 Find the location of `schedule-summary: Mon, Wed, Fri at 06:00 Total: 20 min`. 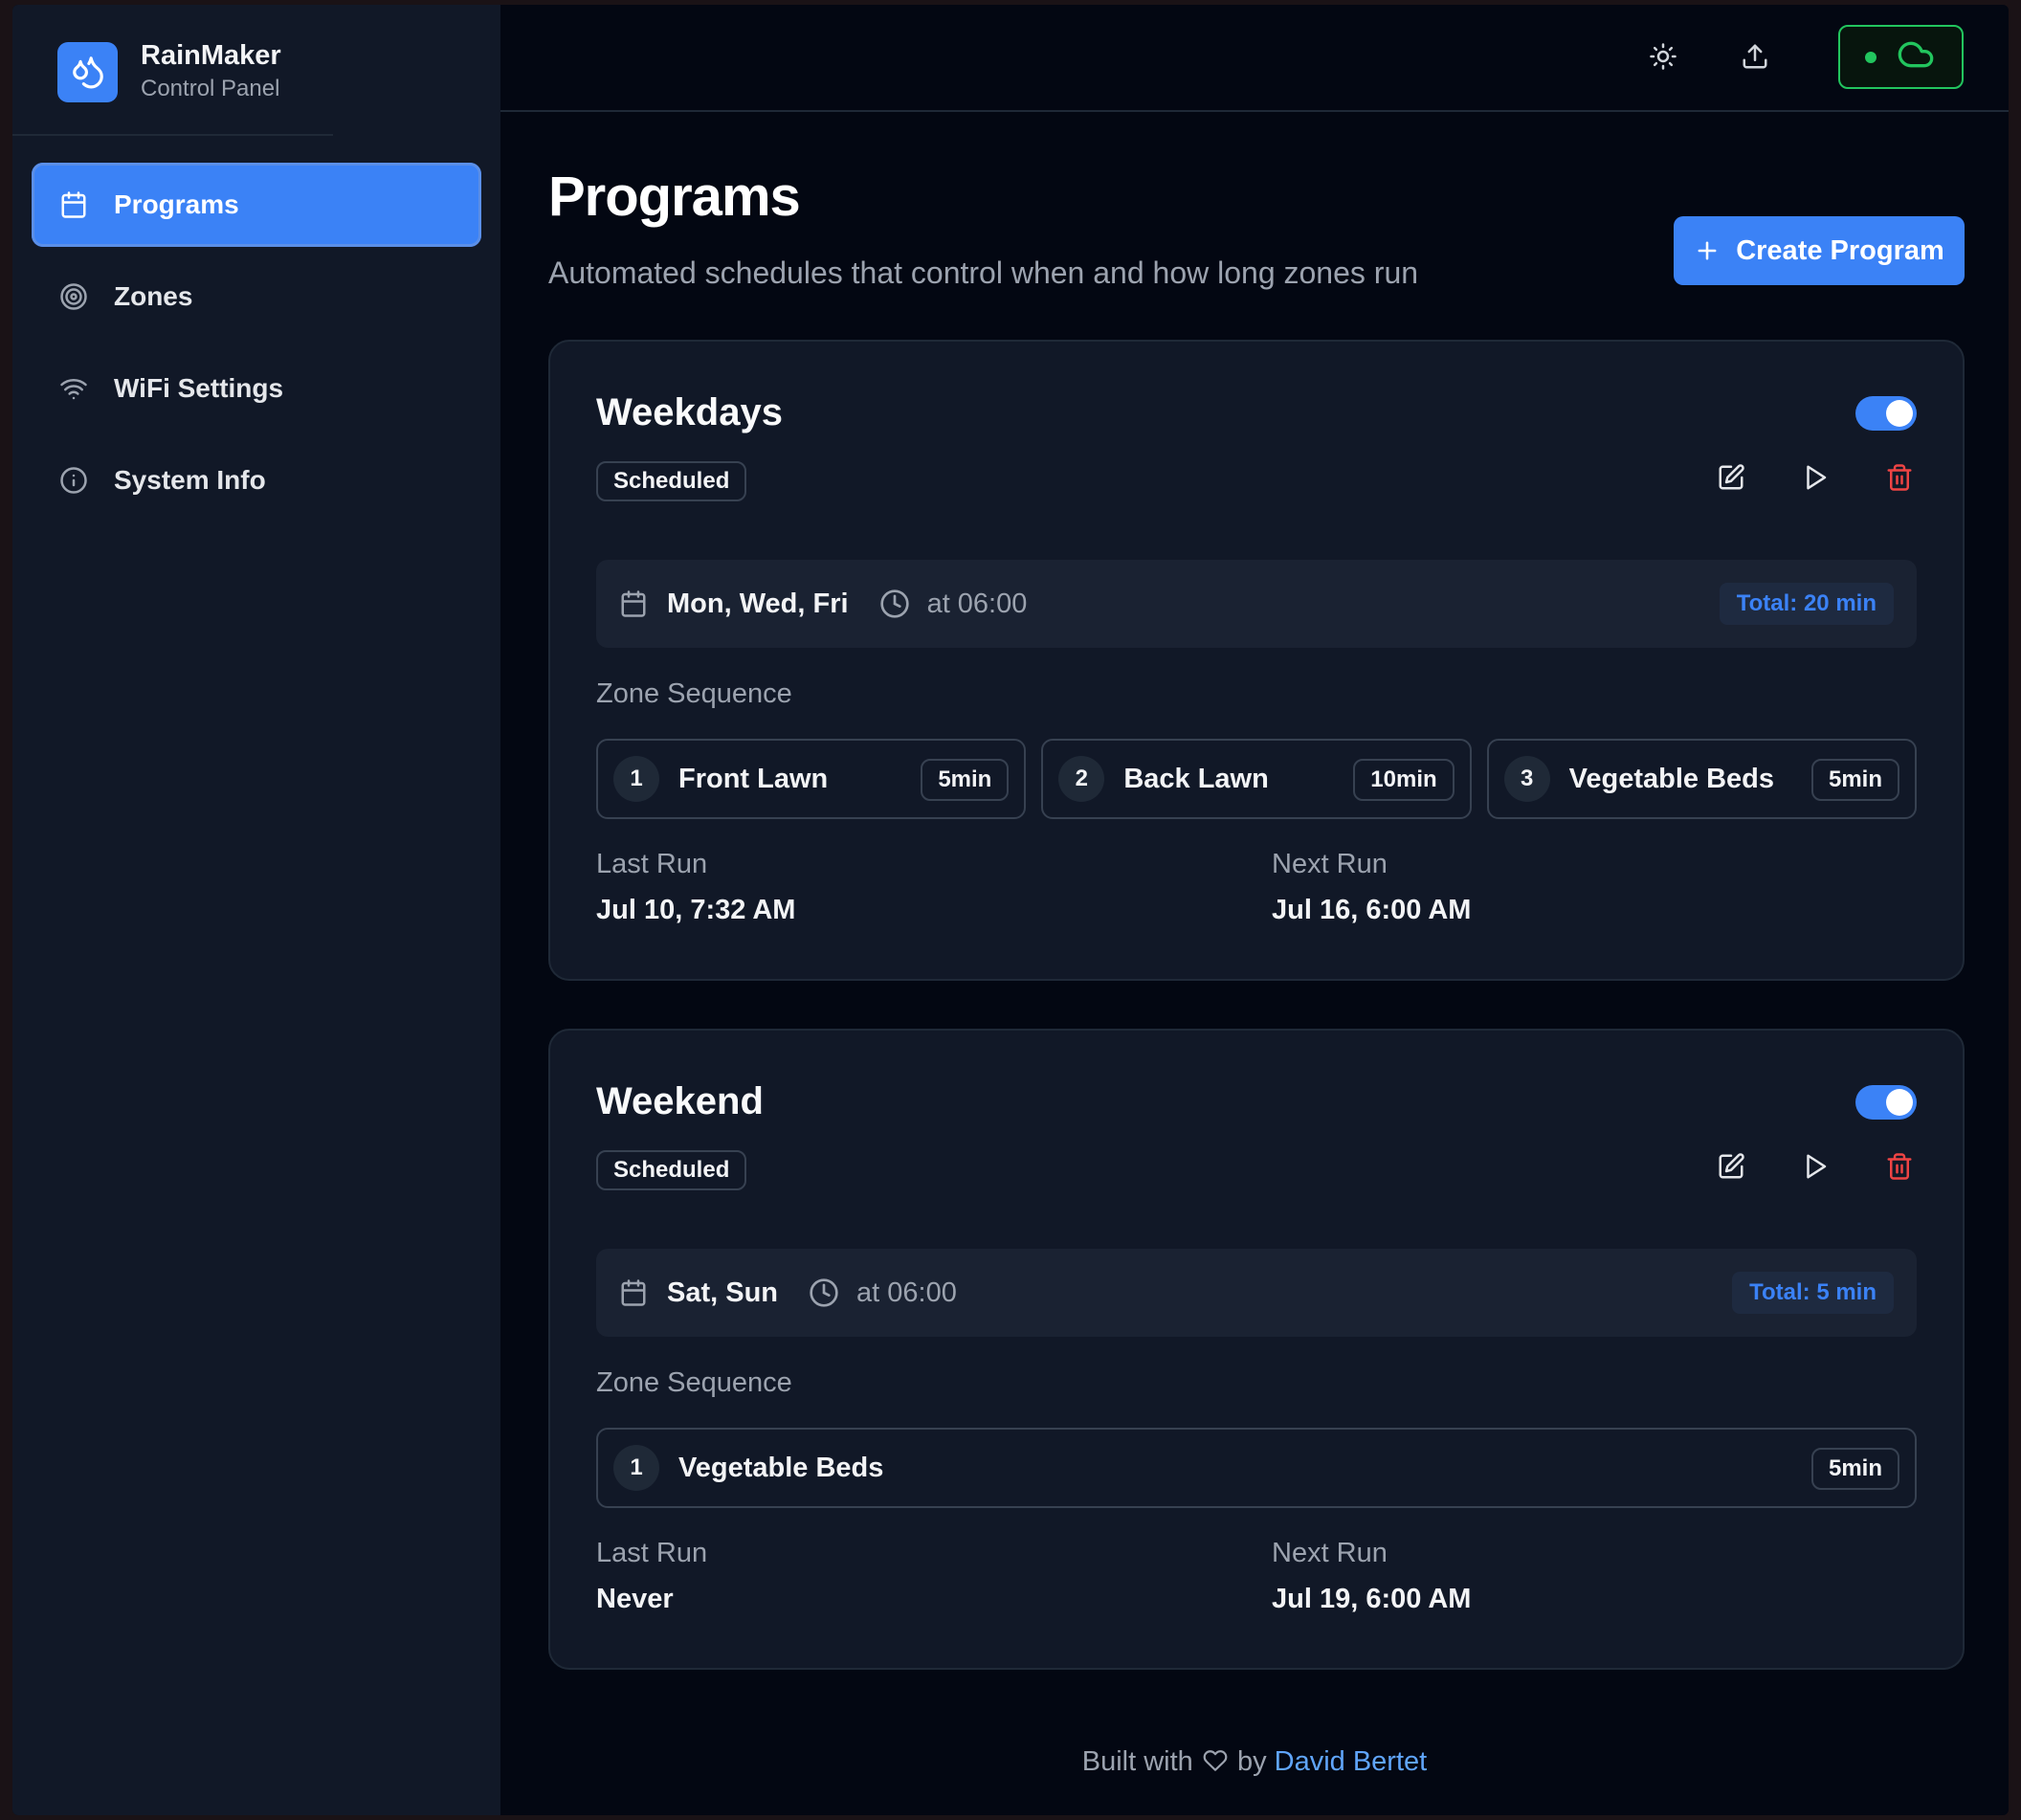

schedule-summary: Mon, Wed, Fri at 06:00 Total: 20 min is located at coordinates (1256, 604).